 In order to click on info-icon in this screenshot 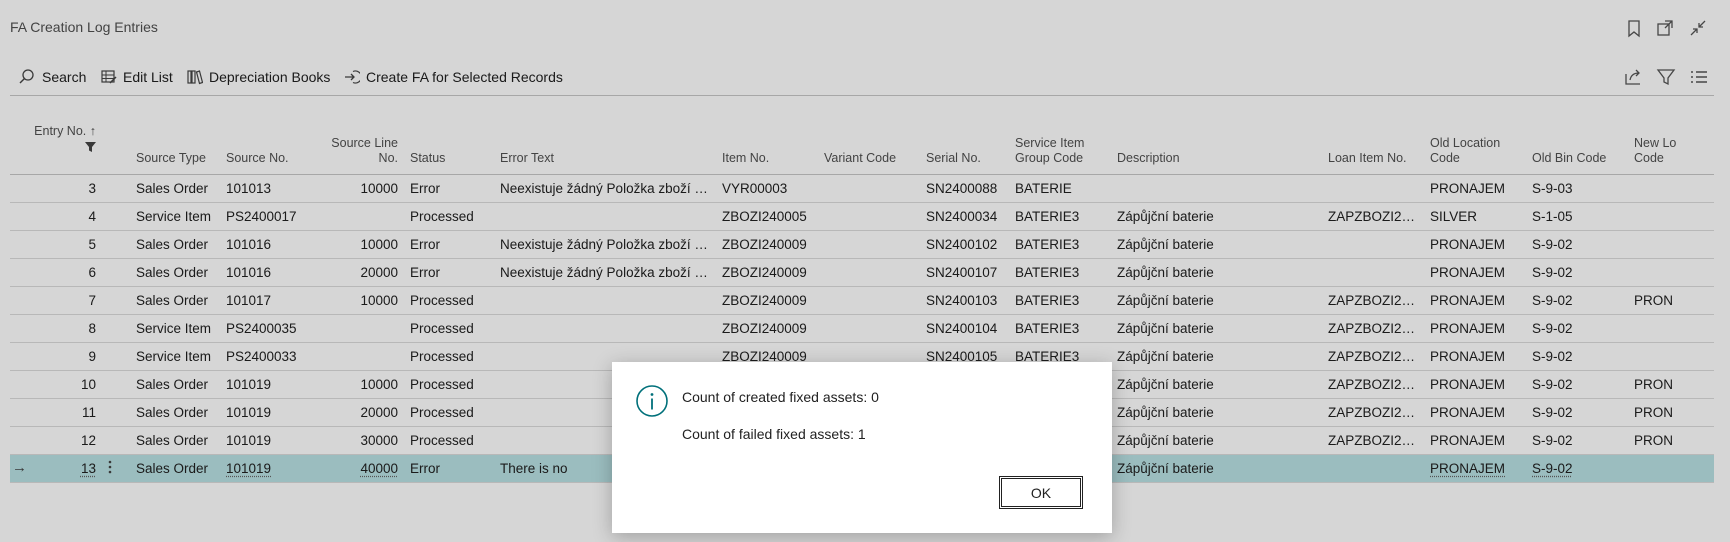, I will do `click(652, 401)`.